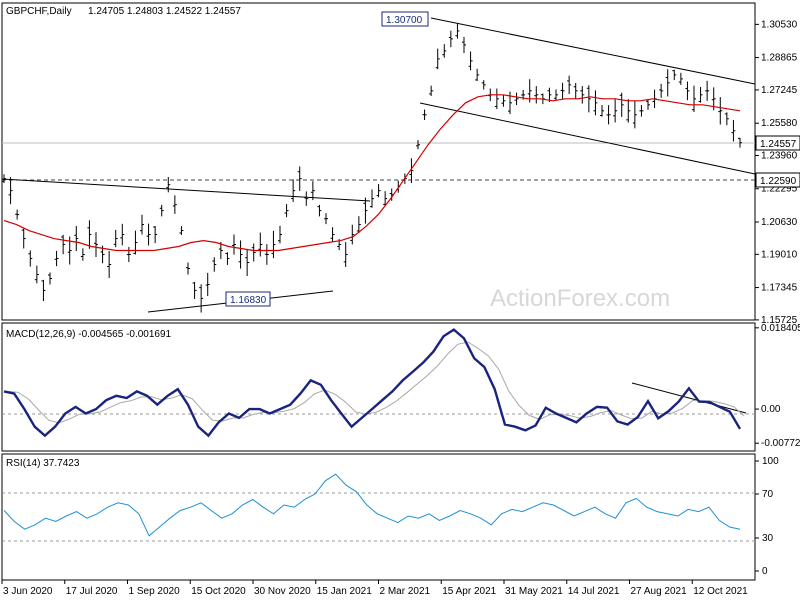  Describe the element at coordinates (768, 494) in the screenshot. I see `rsi-tick-label: 70` at that location.